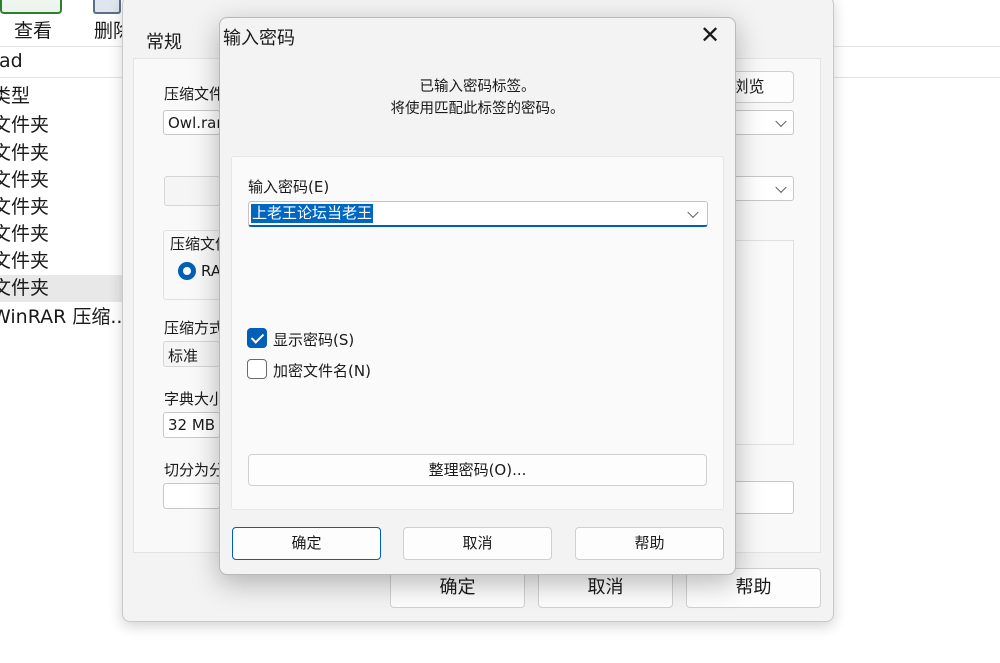 The width and height of the screenshot is (1000, 663). What do you see at coordinates (478, 214) in the screenshot?
I see `password-combobox: 上老王论坛当老王` at bounding box center [478, 214].